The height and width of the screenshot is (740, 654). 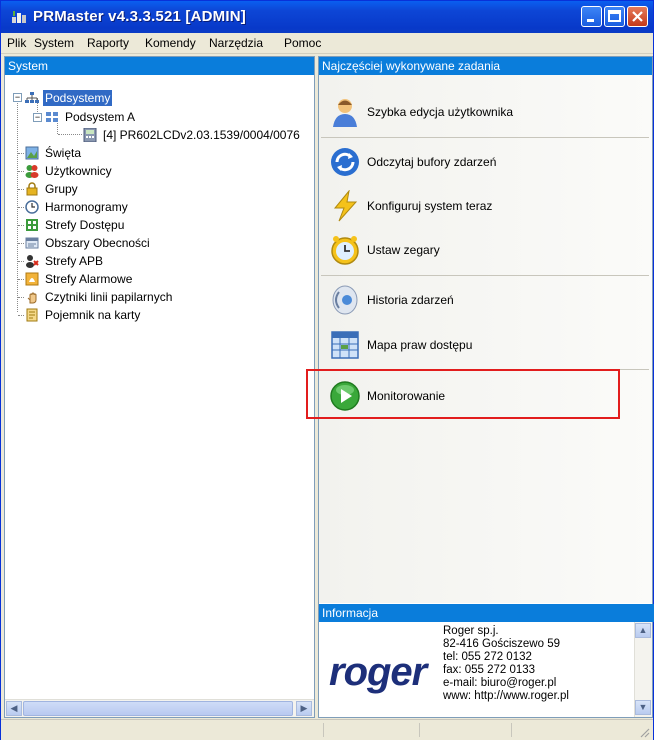 I want to click on tree-label-strefy-dostepu: Strefy Dostępu, so click(x=85, y=225).